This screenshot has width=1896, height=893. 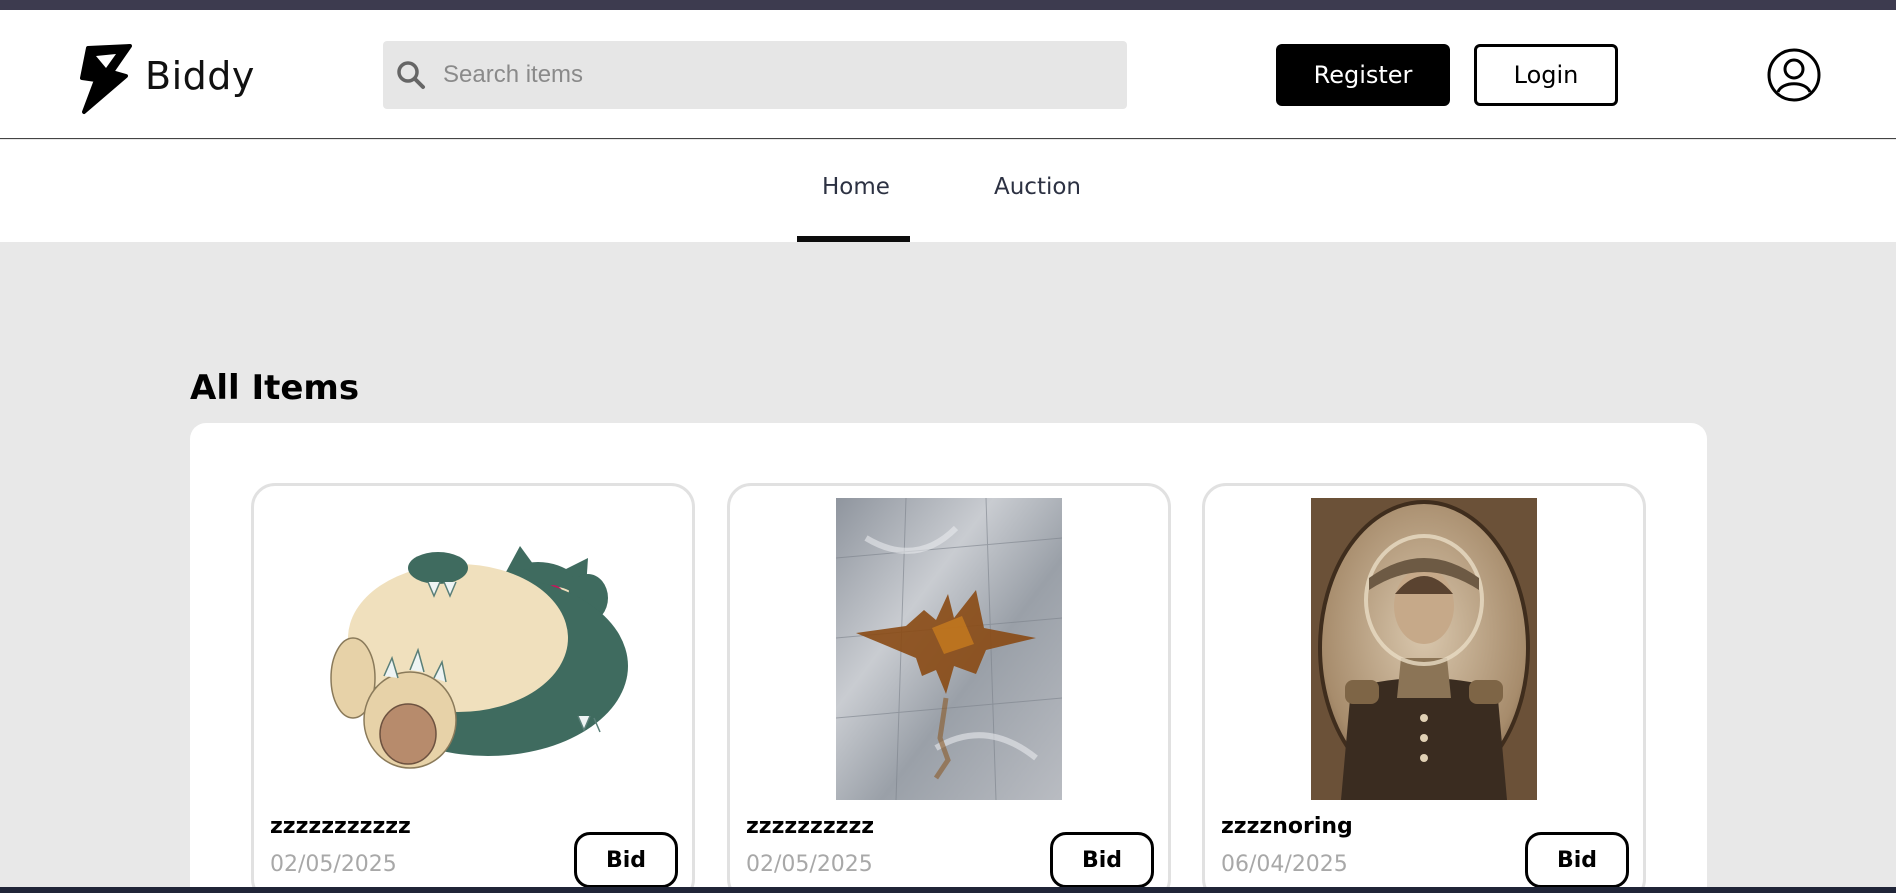 I want to click on site-header: Biddy Register Login, so click(x=948, y=74).